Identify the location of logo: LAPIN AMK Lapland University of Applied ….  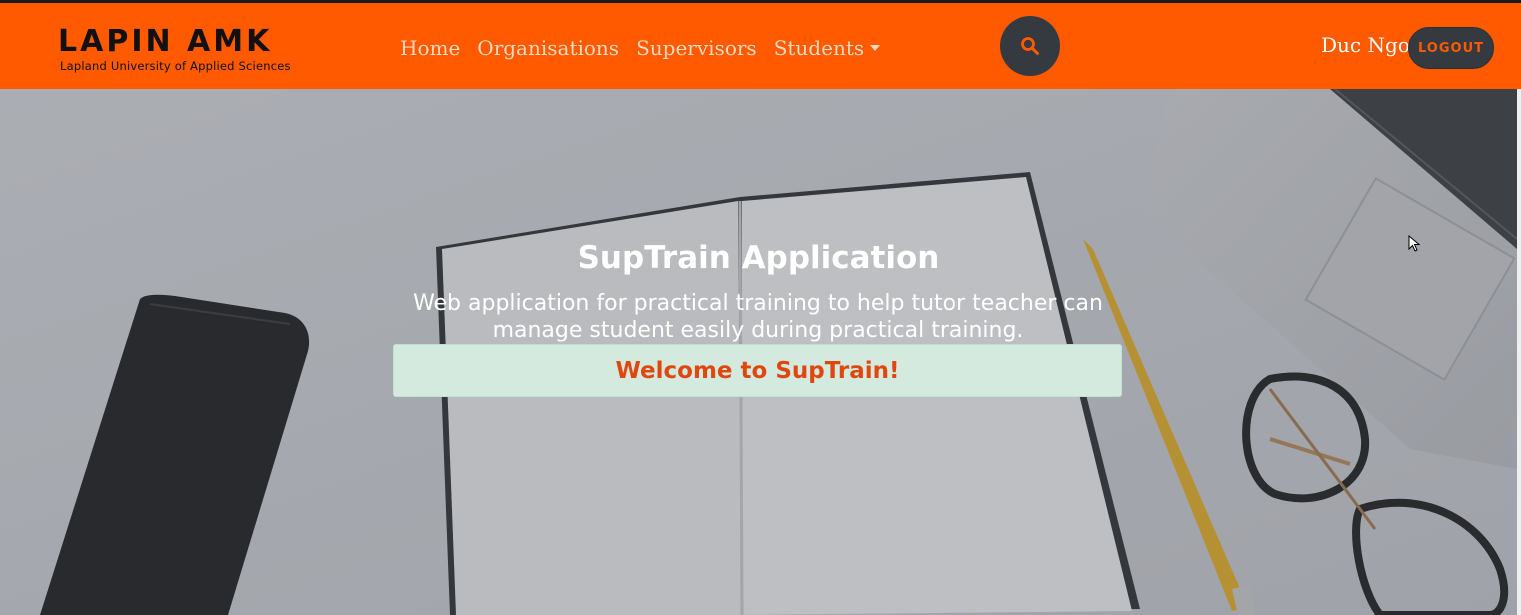
(203, 51).